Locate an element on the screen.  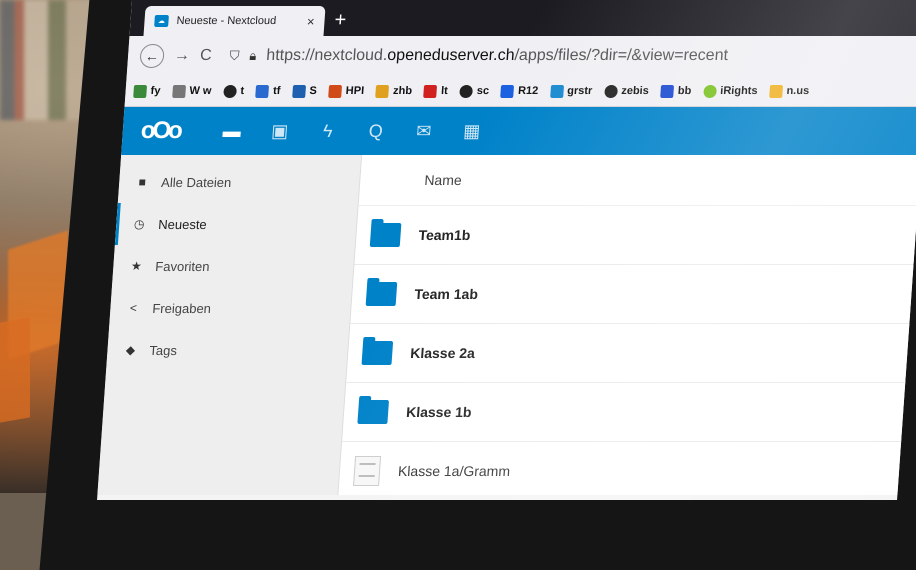
tag-icon: ◆ is located at coordinates (130, 350).